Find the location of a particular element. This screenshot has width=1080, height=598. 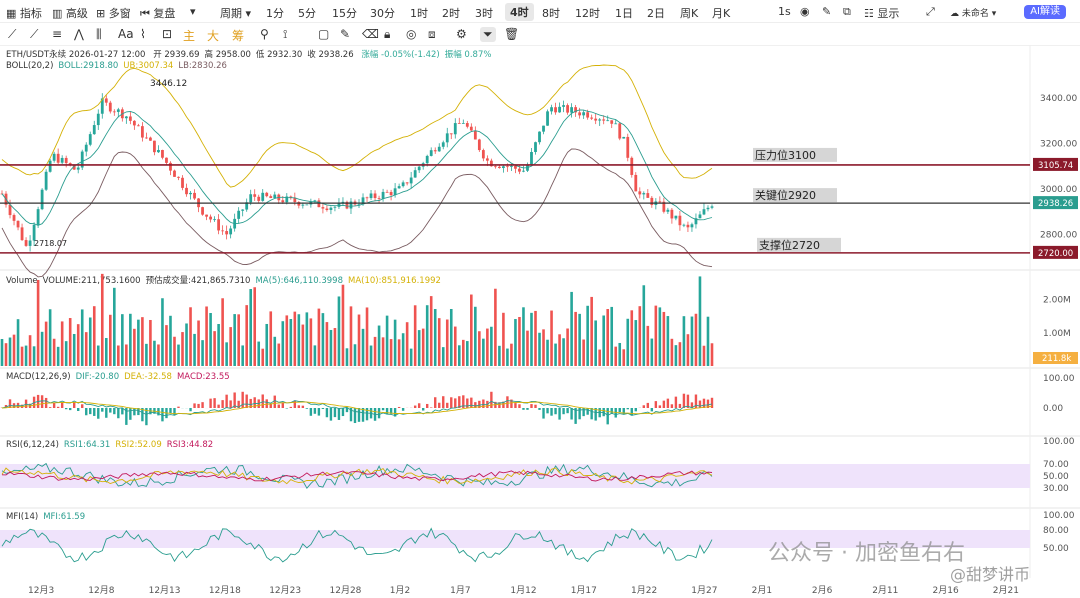

ruler-tool-icon: ⊡ is located at coordinates (167, 34).